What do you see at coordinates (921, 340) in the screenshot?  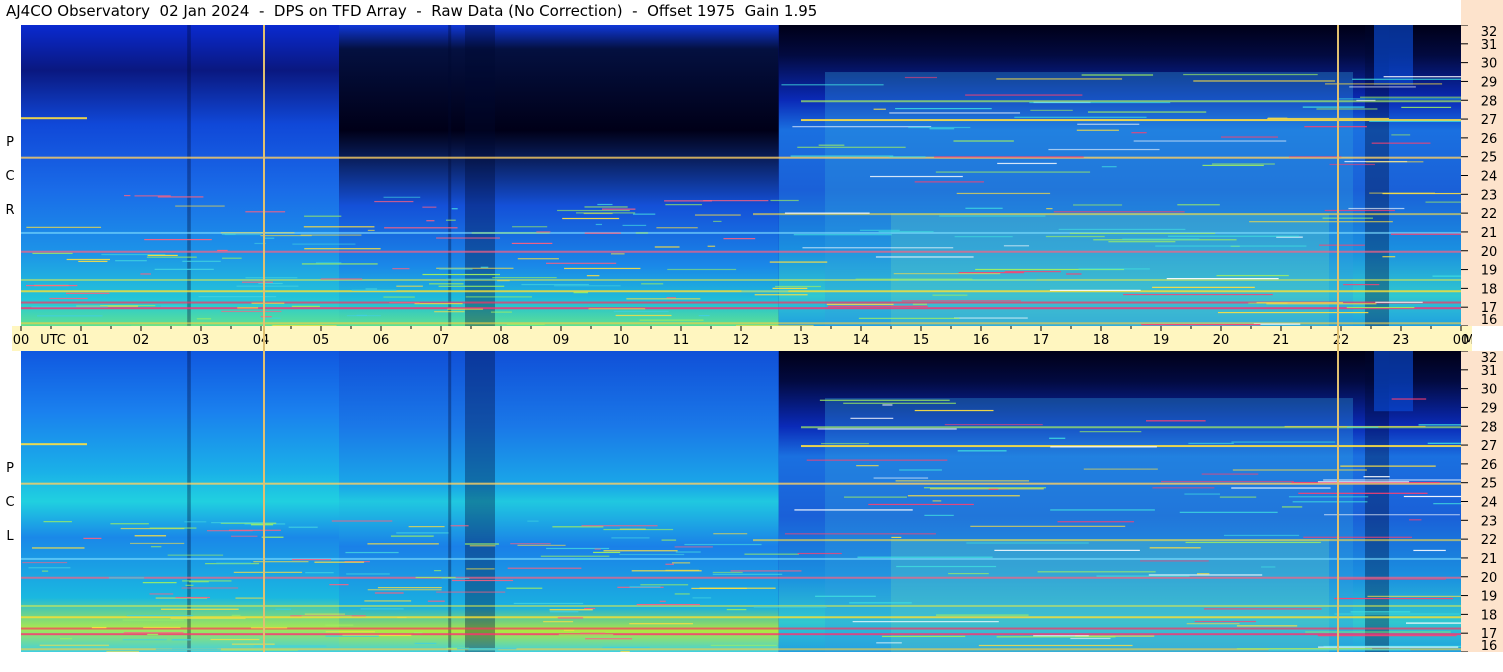 I see `time-tick-label: 15` at bounding box center [921, 340].